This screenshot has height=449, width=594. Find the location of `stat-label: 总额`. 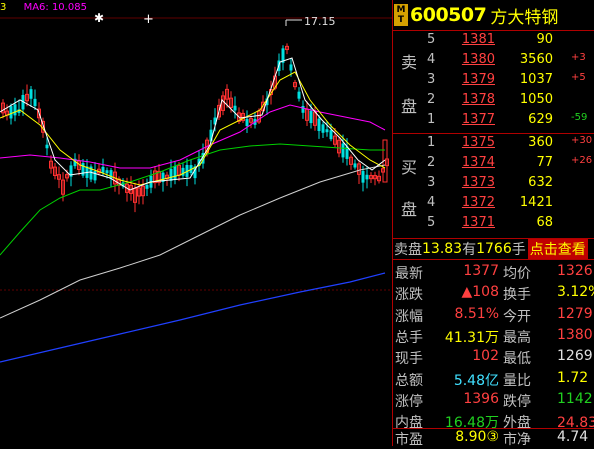

stat-label: 总额 is located at coordinates (409, 380).